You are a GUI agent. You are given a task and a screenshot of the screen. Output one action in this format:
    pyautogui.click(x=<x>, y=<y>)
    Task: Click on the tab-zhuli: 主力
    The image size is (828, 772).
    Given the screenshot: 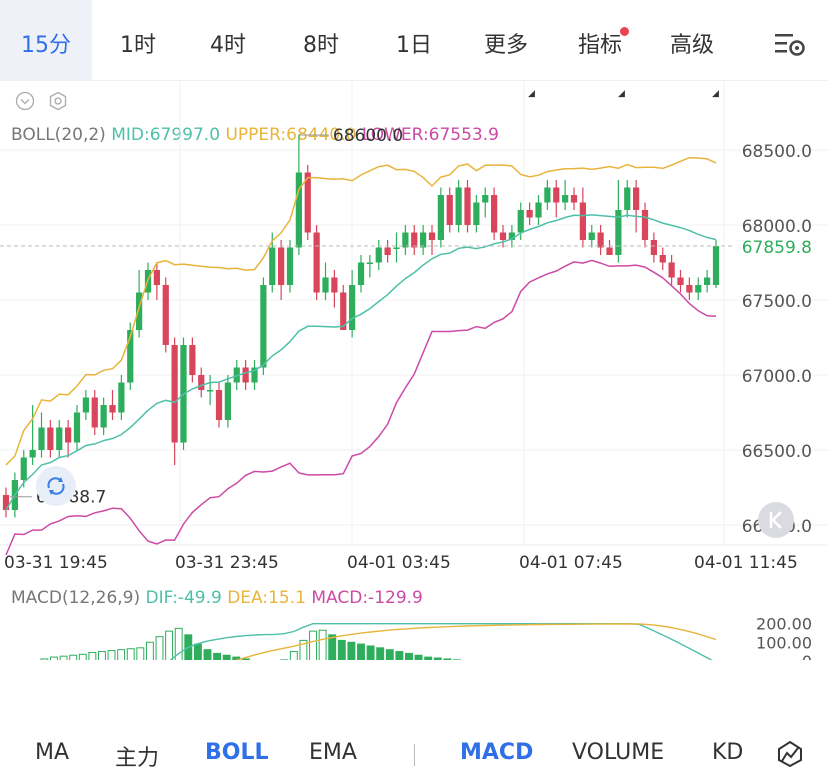 What is the action you would take?
    pyautogui.click(x=137, y=756)
    